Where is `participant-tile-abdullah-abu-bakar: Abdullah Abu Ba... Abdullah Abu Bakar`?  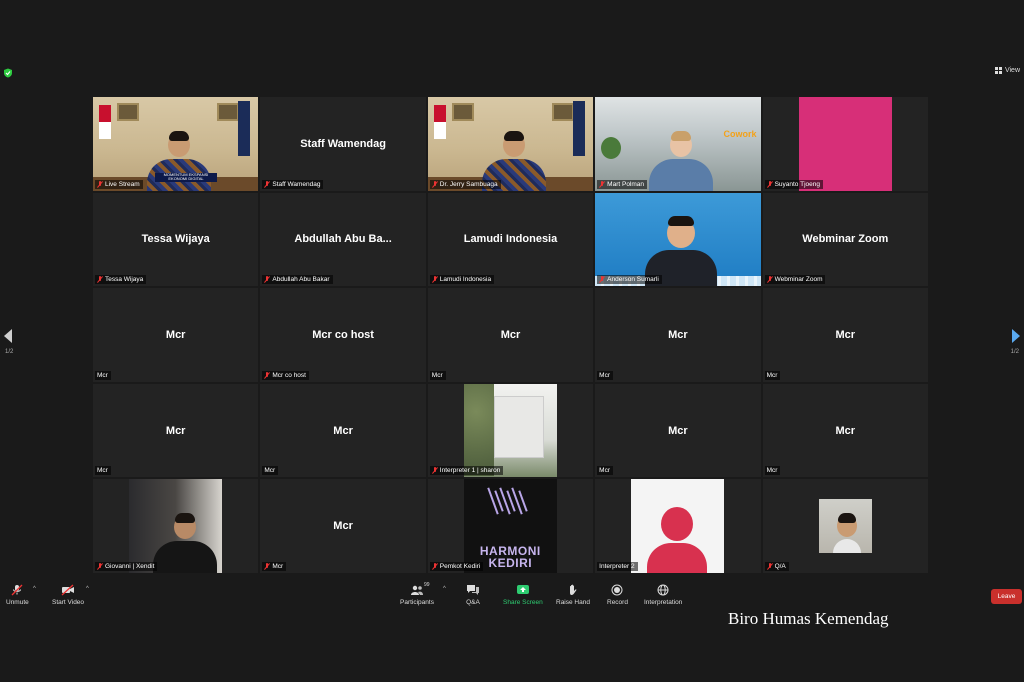
participant-tile-abdullah-abu-bakar: Abdullah Abu Ba... Abdullah Abu Bakar is located at coordinates (343, 239).